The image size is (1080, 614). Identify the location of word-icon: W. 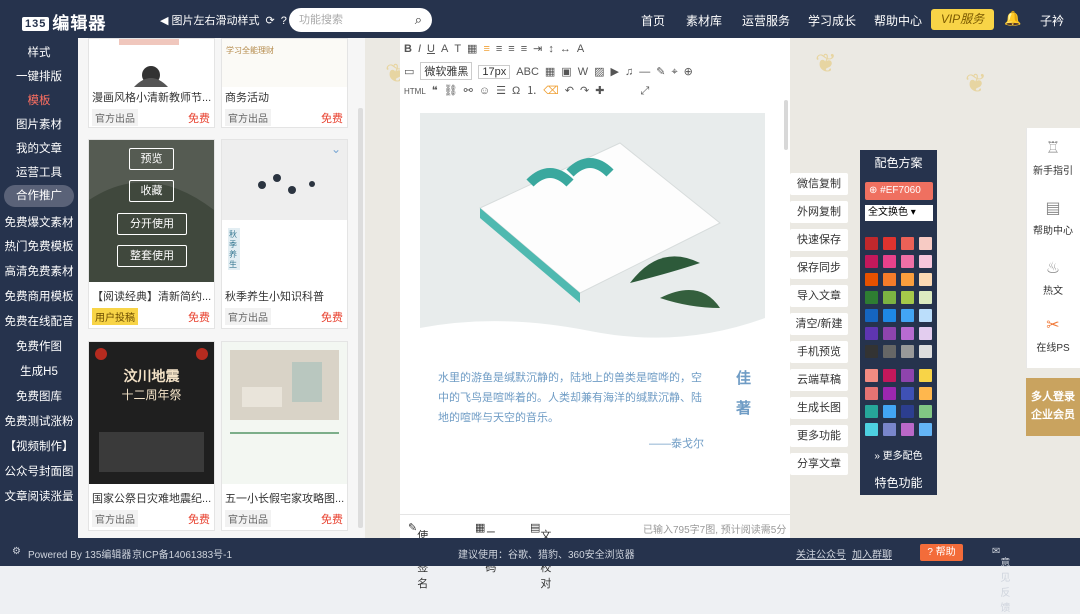
(583, 72).